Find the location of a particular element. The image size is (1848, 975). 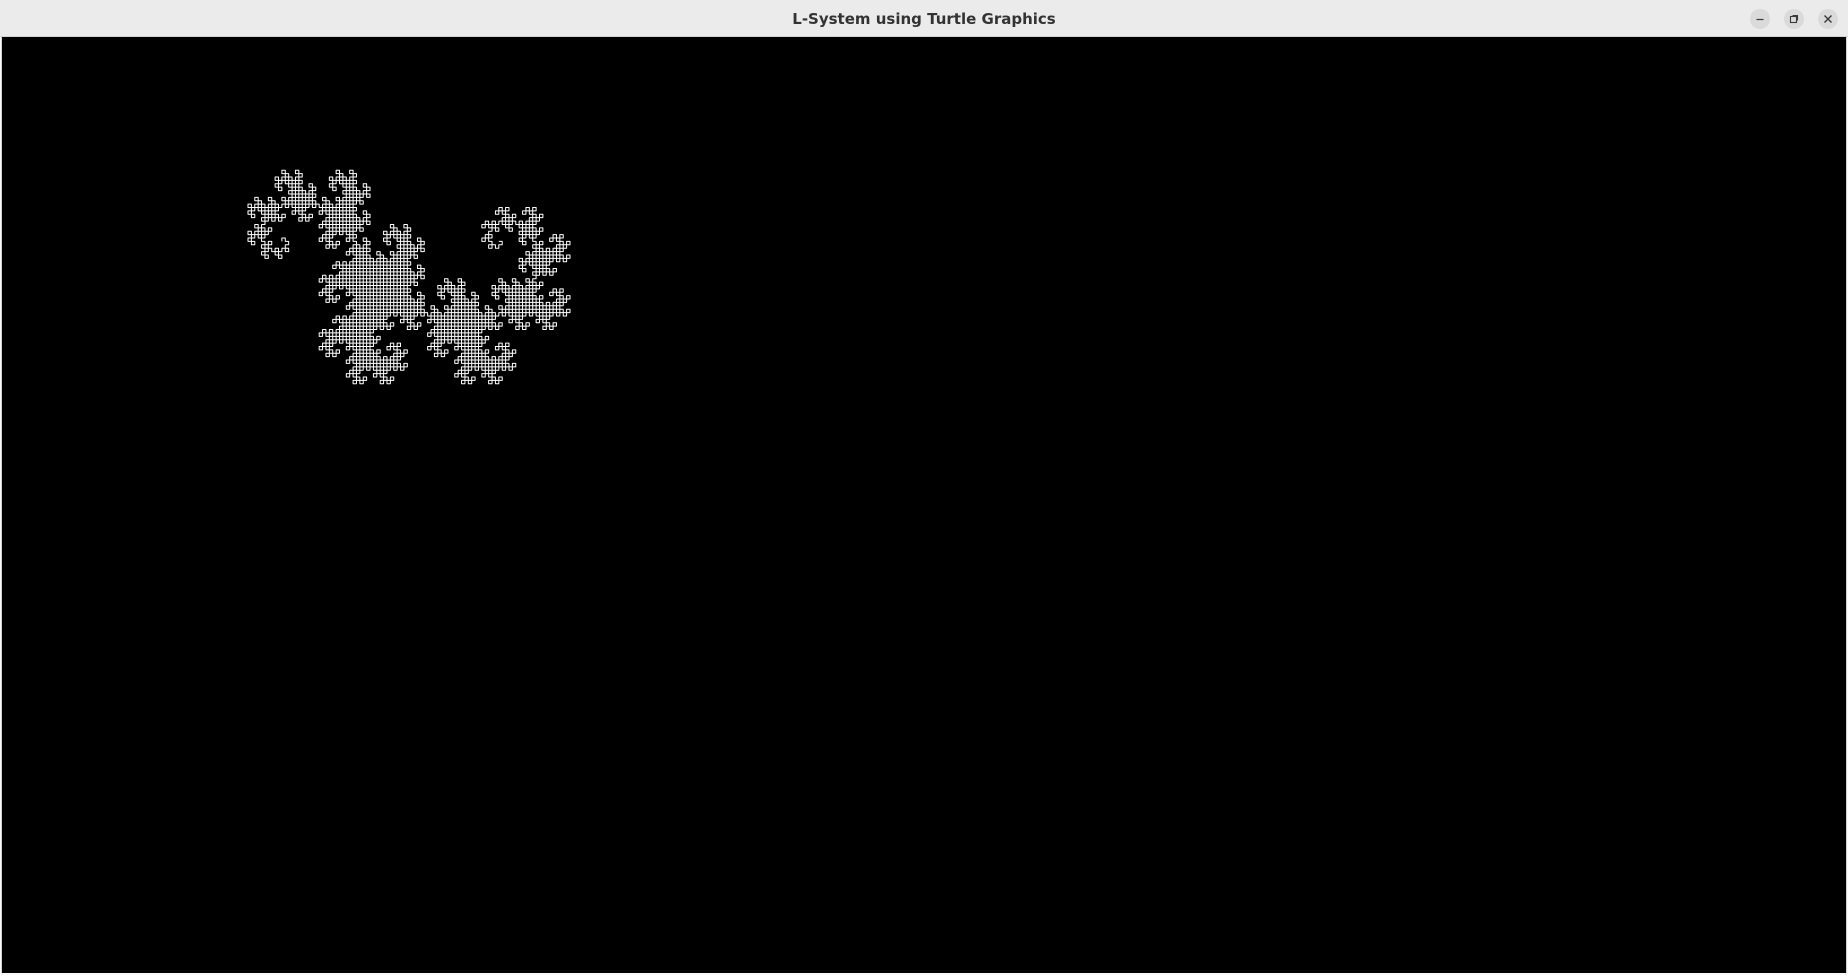

fractal-path is located at coordinates (409, 277).